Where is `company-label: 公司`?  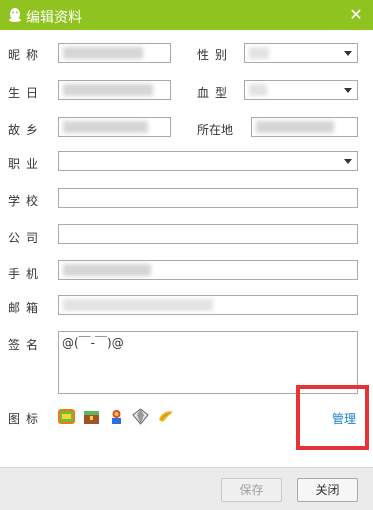
company-label: 公司 is located at coordinates (26, 238).